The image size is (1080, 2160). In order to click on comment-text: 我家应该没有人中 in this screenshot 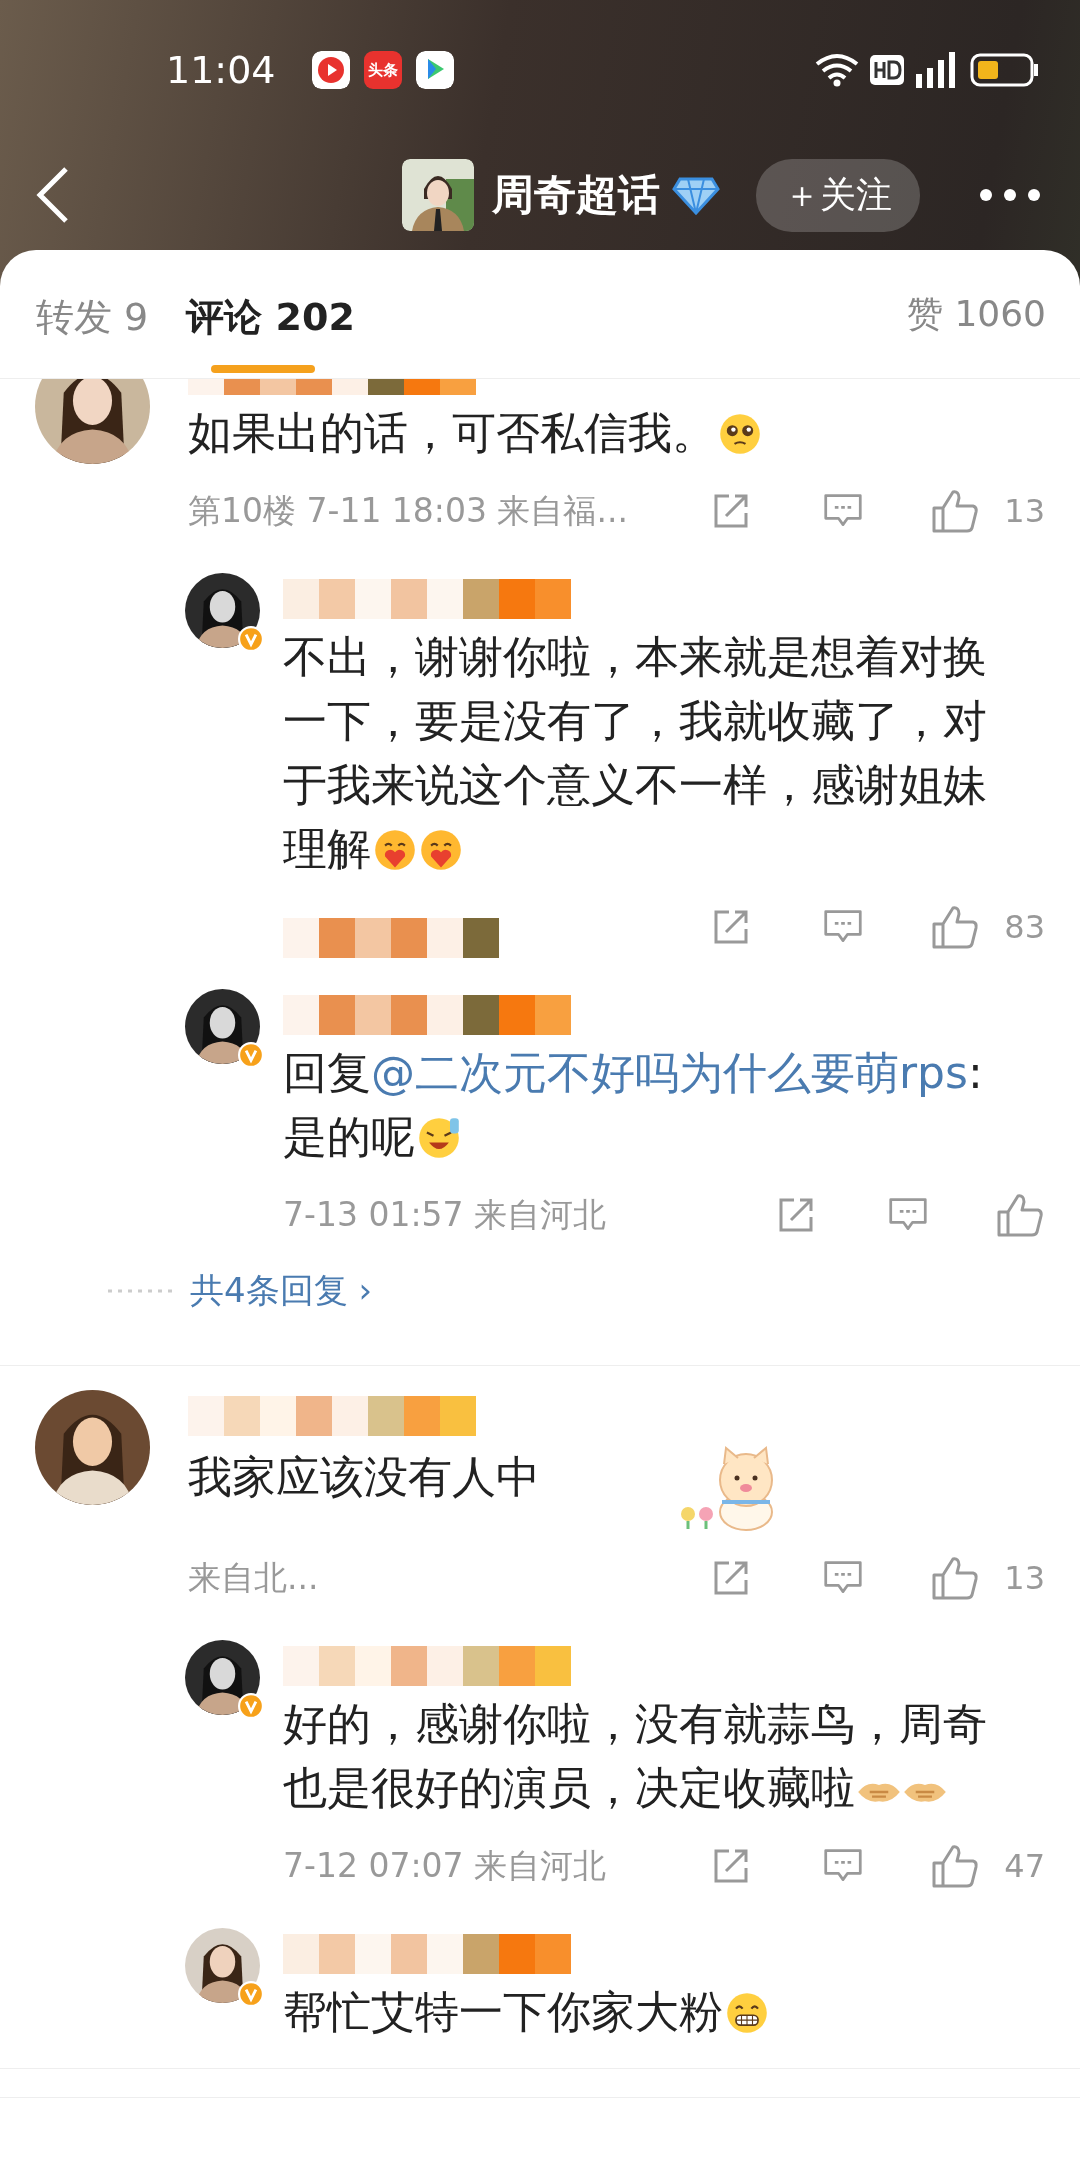, I will do `click(619, 1487)`.